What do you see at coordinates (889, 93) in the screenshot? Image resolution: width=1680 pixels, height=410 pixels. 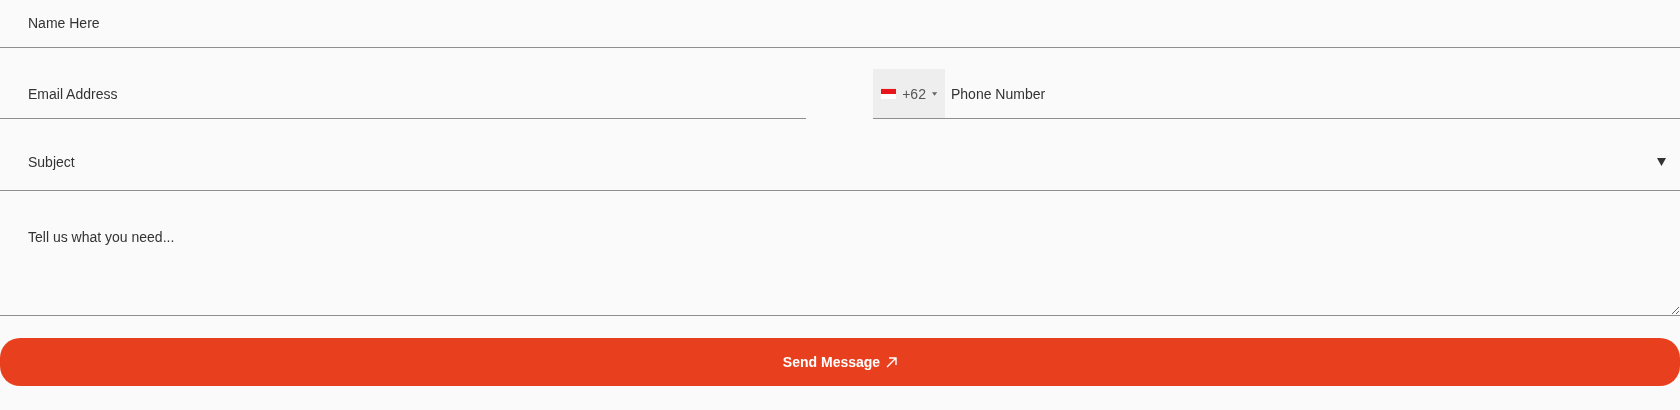 I see `flag-icon` at bounding box center [889, 93].